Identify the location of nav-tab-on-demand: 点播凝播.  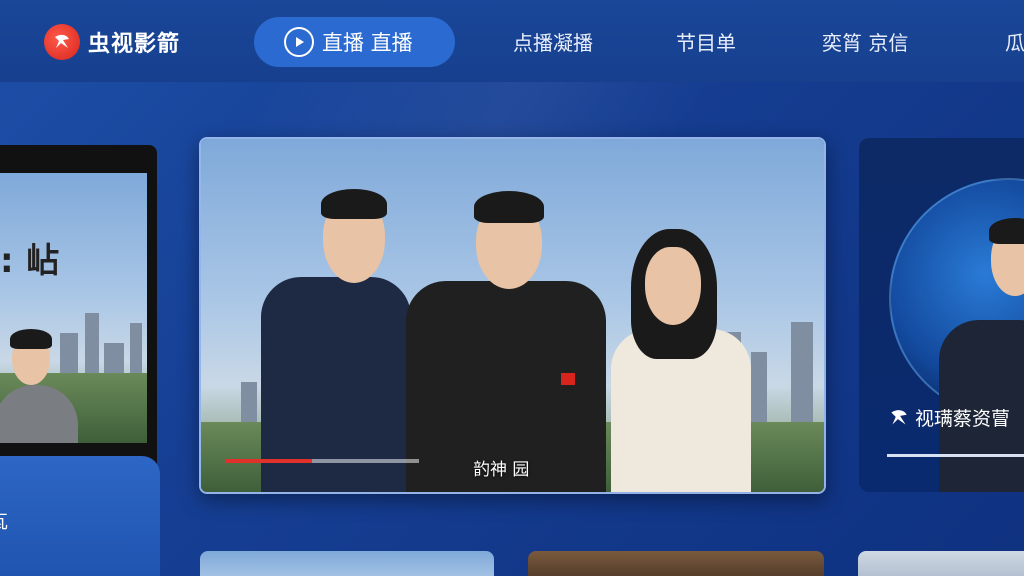
(553, 43).